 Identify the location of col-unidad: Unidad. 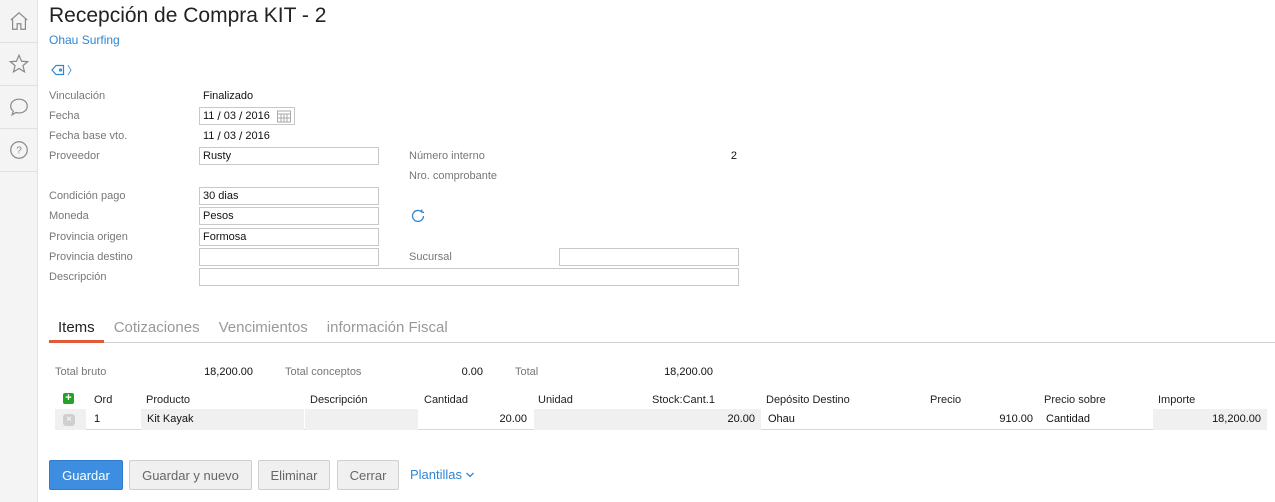
(555, 400).